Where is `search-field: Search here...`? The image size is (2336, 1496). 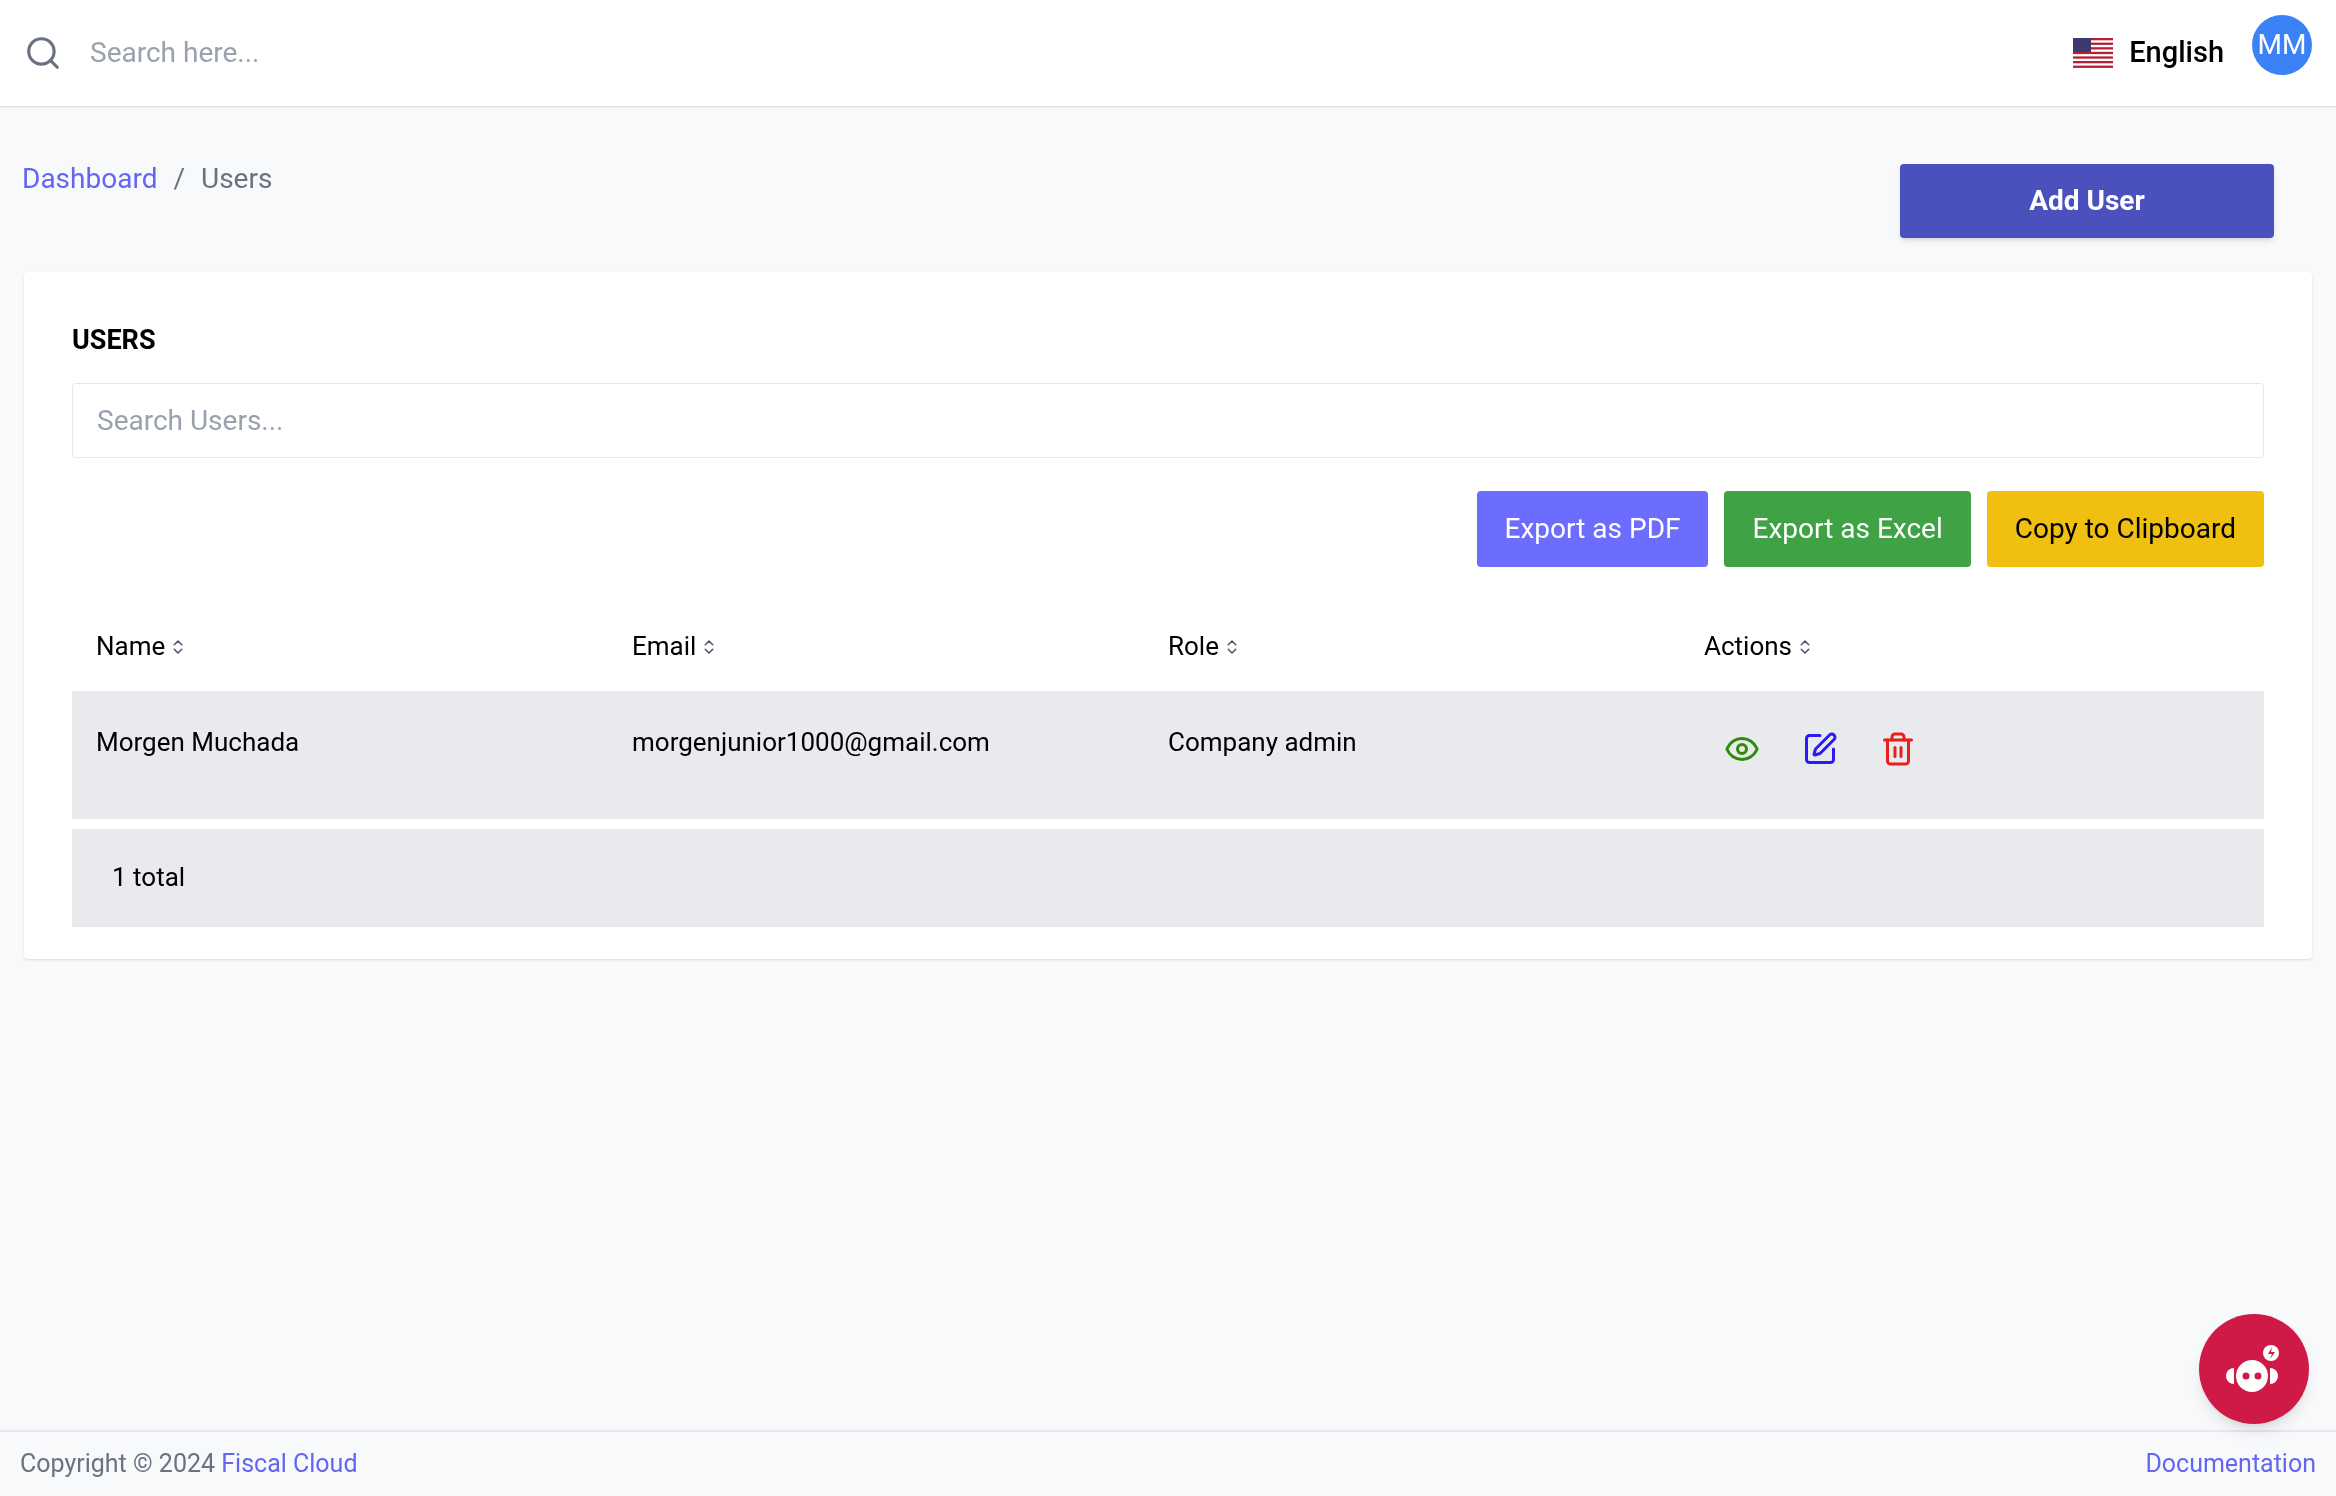
search-field: Search here... is located at coordinates (390, 53).